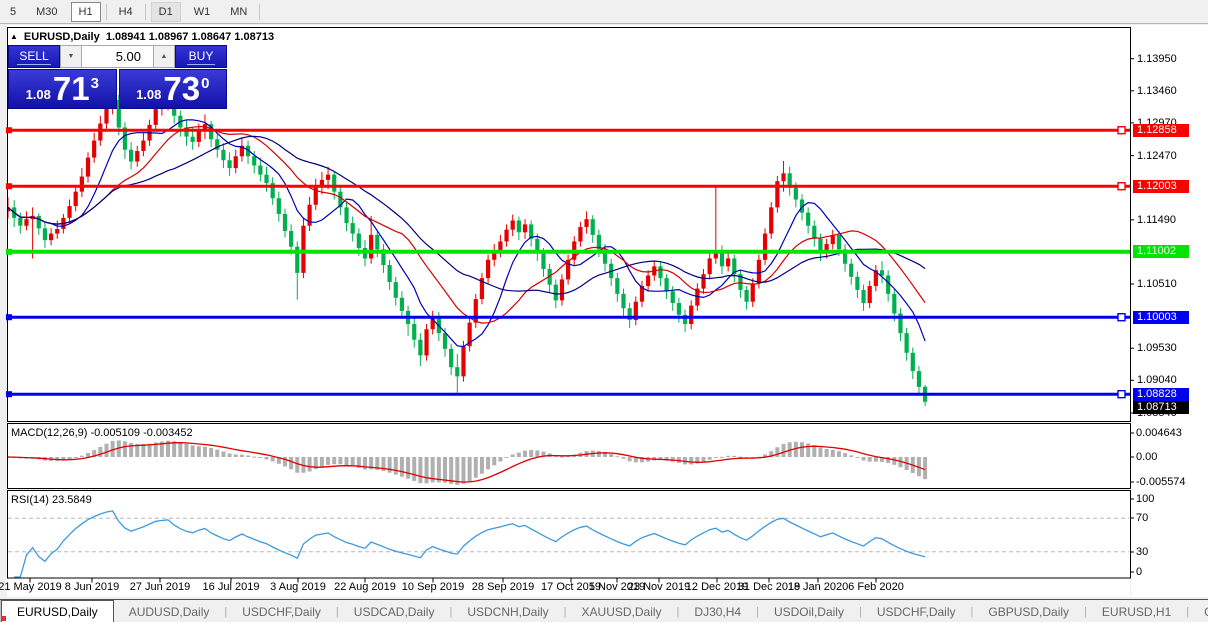  I want to click on ask-prefix: 1.08, so click(149, 94).